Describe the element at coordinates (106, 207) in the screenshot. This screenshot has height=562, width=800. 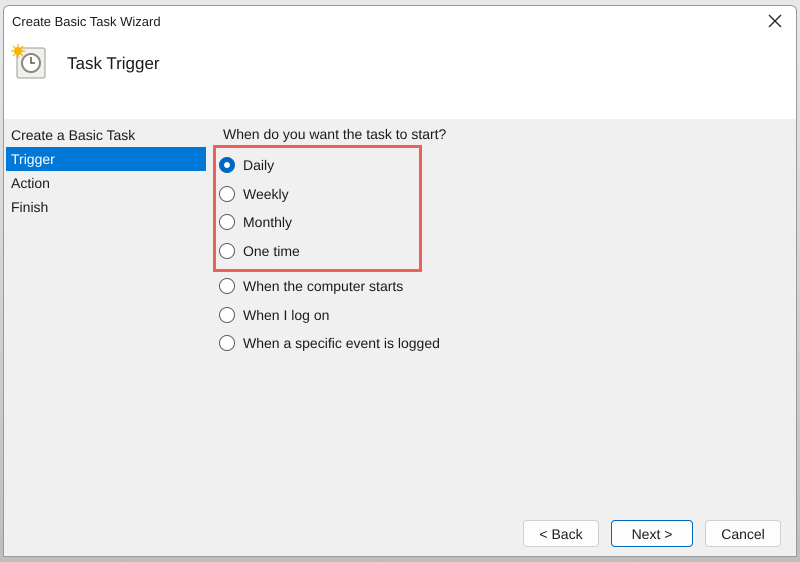
I see `wizard-step: Finish` at that location.